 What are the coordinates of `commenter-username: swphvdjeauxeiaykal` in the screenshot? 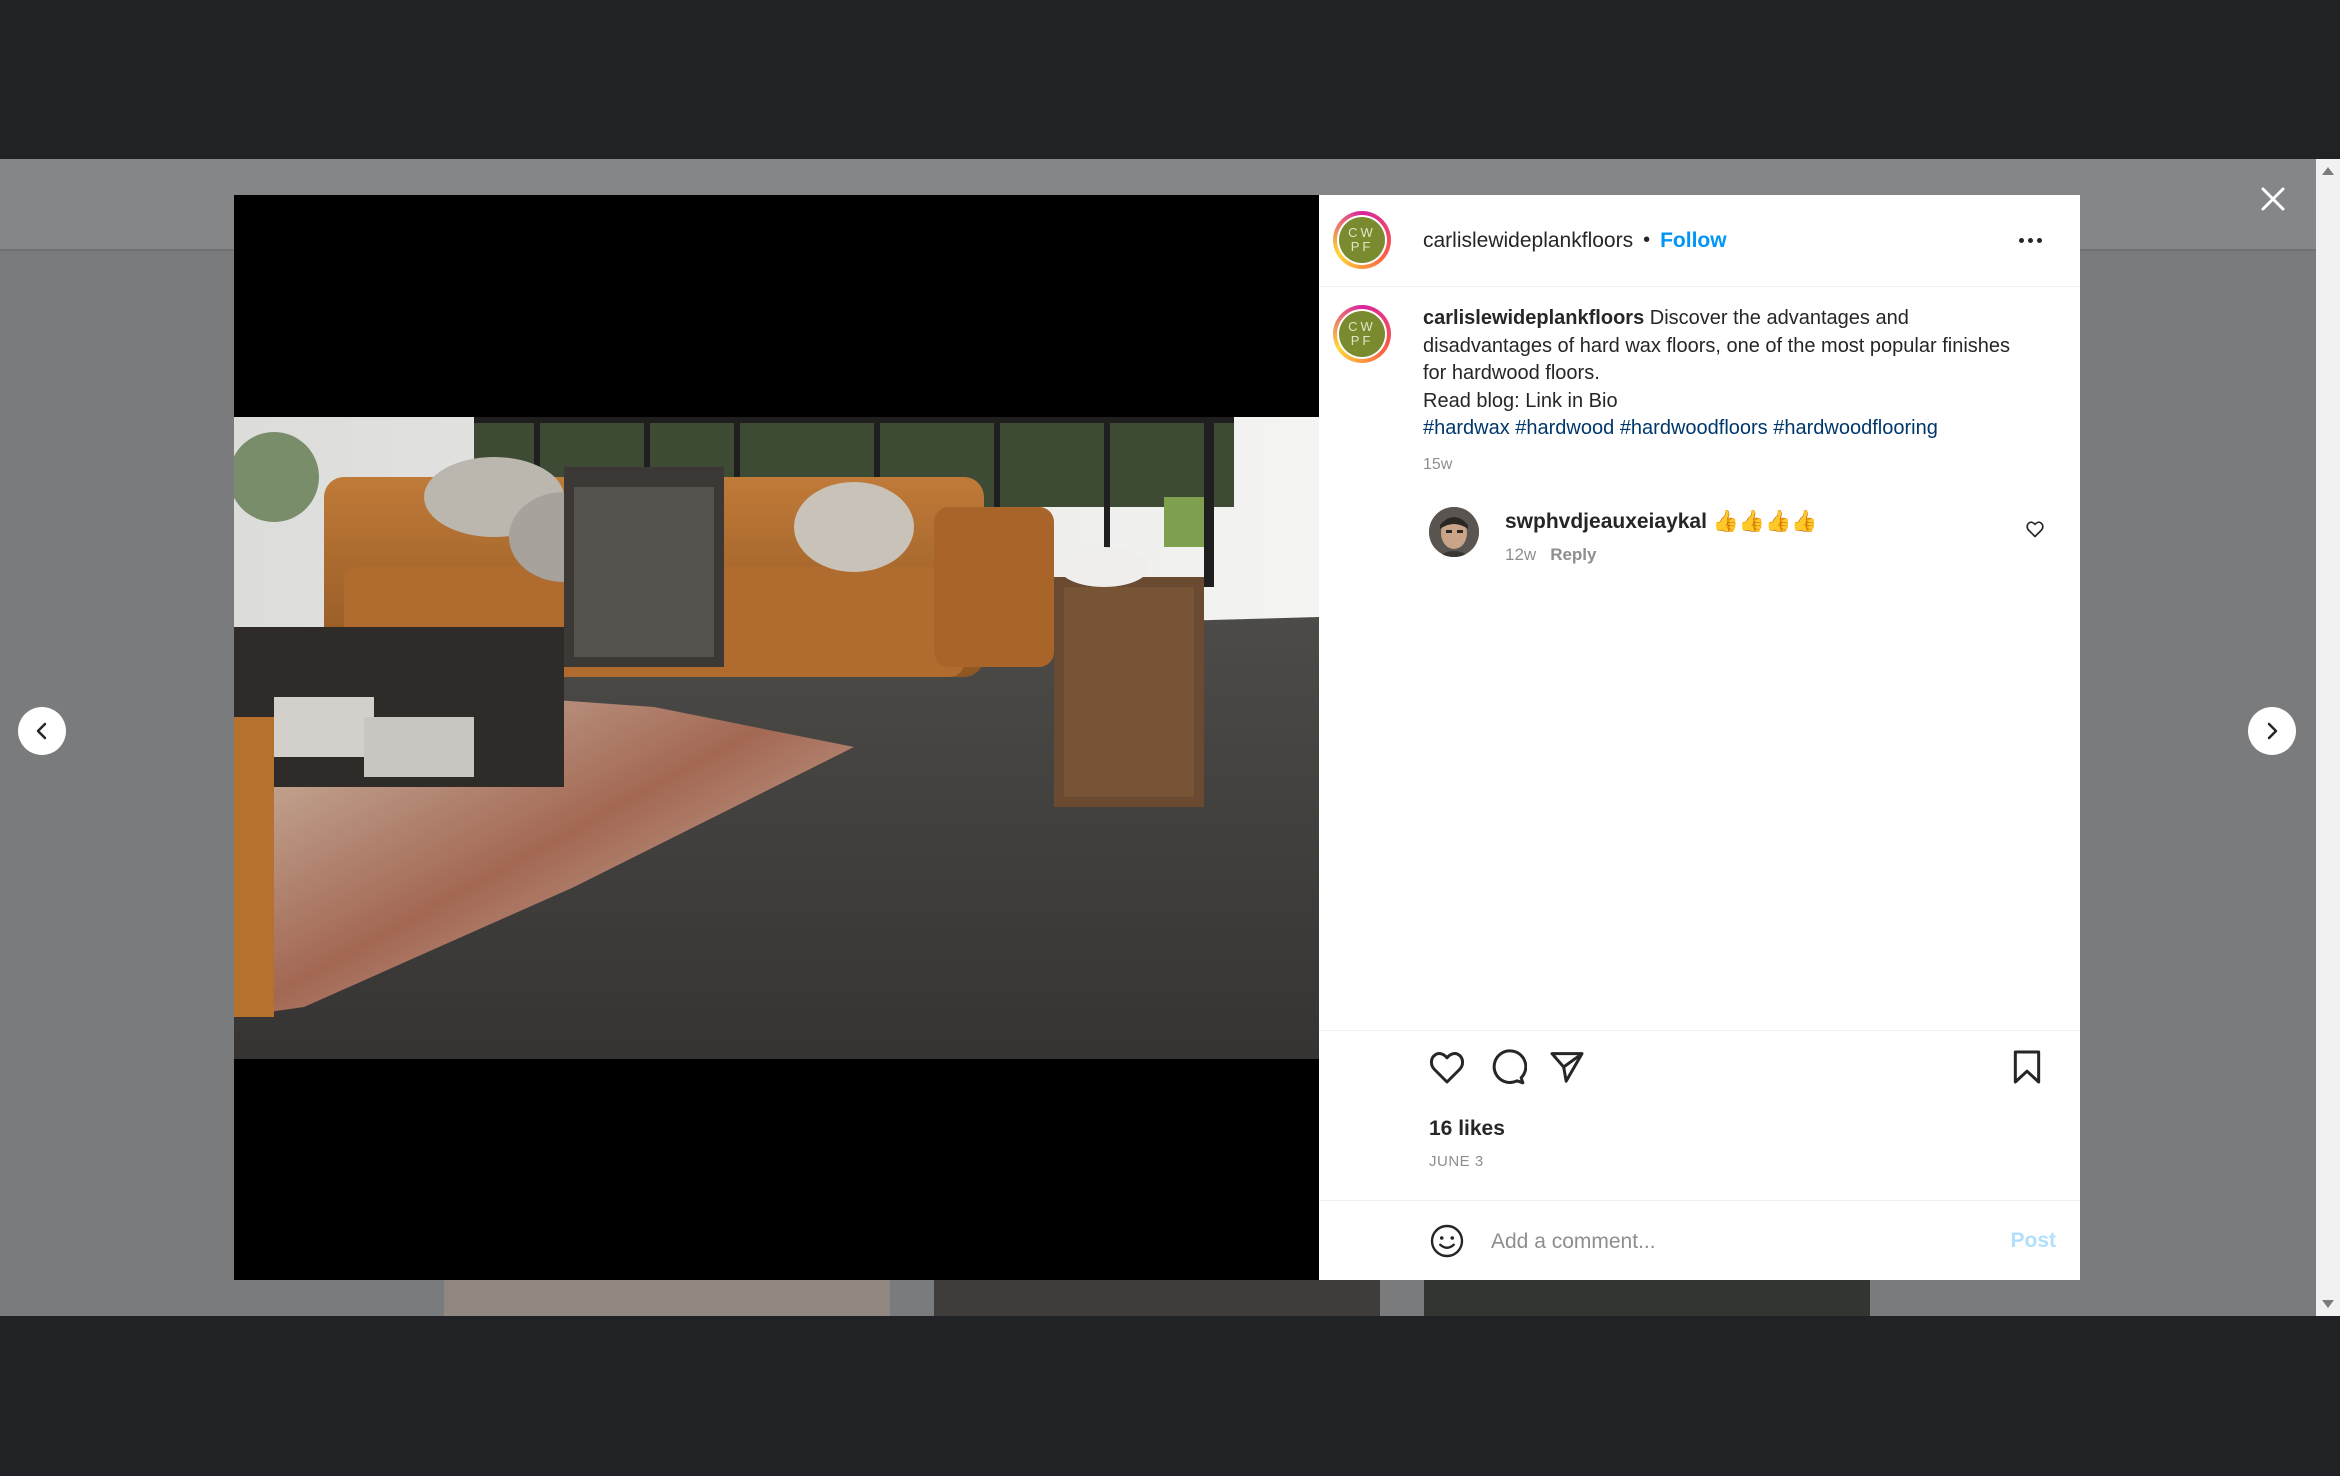 It's located at (1606, 521).